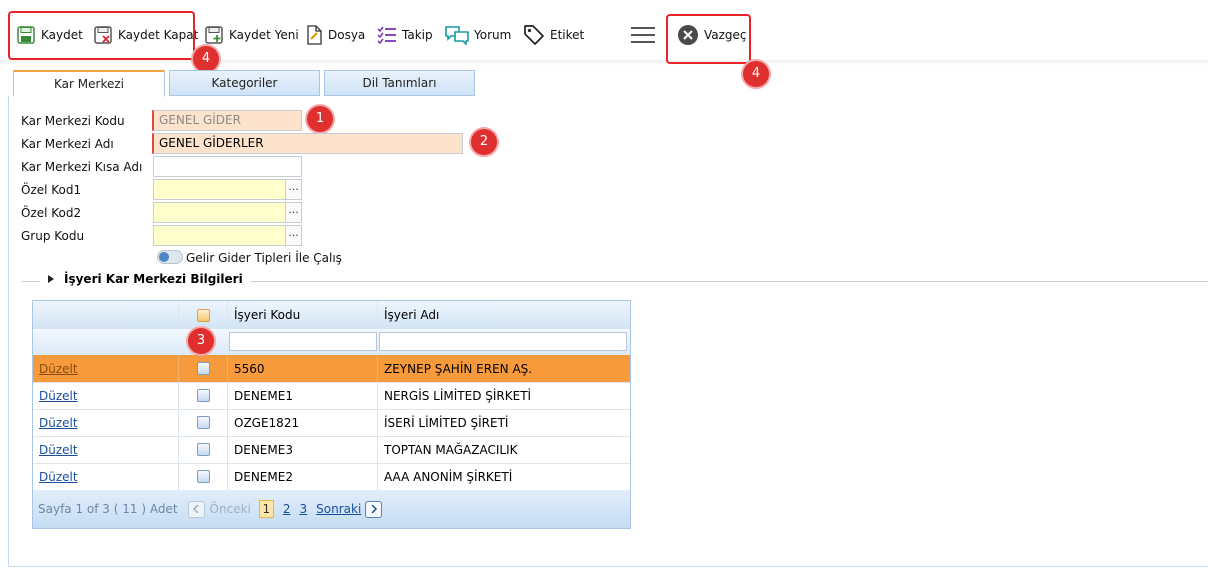  What do you see at coordinates (264, 258) in the screenshot?
I see `gelir-gider-label: Gelir Gider Tipleri İle Çalış` at bounding box center [264, 258].